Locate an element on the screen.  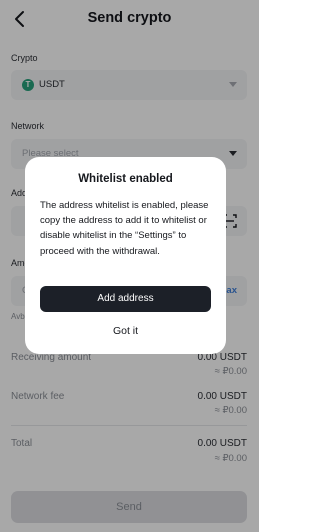
got-it-button: Got it is located at coordinates (125, 331).